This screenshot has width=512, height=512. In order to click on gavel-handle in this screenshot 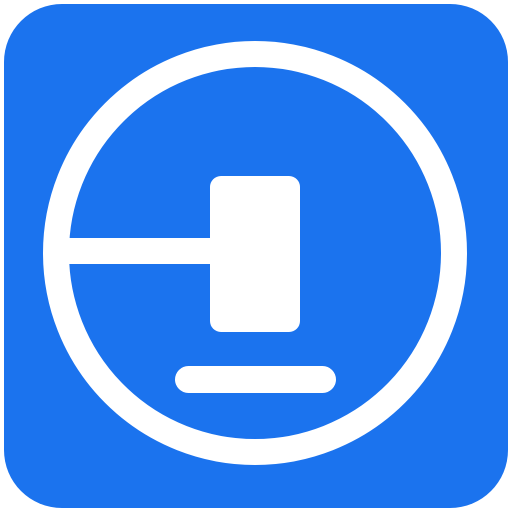, I will do `click(141, 251)`.